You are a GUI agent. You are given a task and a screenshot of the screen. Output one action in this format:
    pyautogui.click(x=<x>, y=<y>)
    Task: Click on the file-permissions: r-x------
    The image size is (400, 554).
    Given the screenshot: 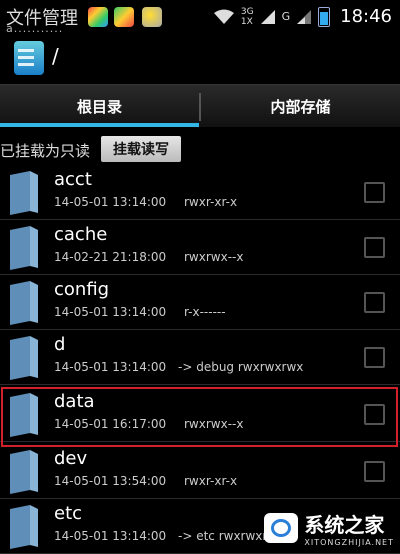 What is the action you would take?
    pyautogui.click(x=205, y=312)
    